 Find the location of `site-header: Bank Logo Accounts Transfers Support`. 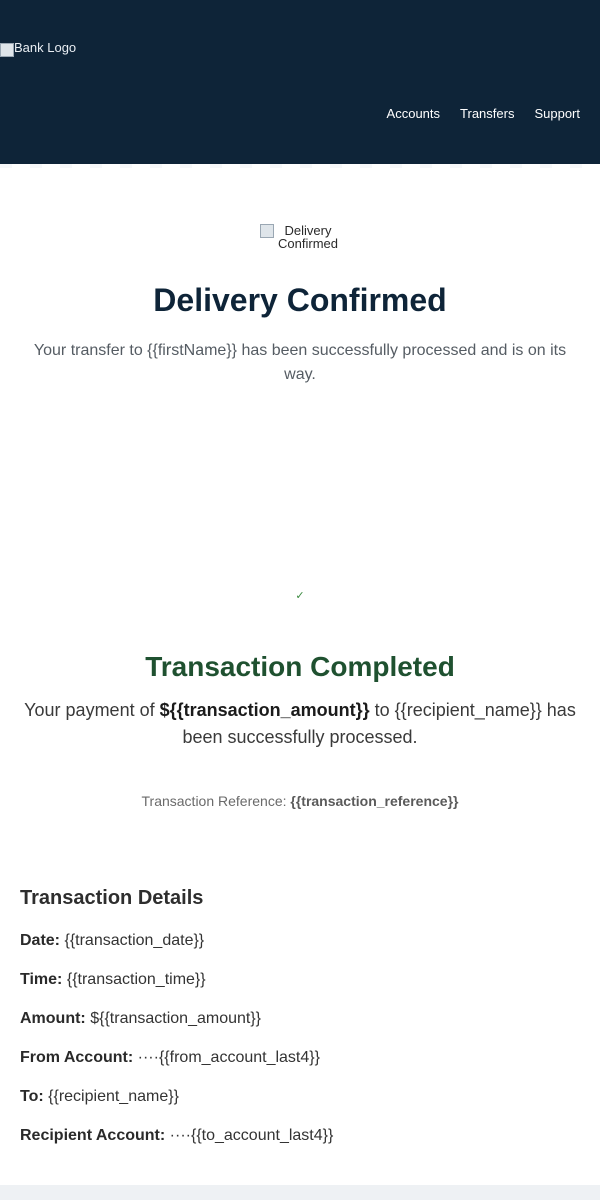

site-header: Bank Logo Accounts Transfers Support is located at coordinates (300, 84).